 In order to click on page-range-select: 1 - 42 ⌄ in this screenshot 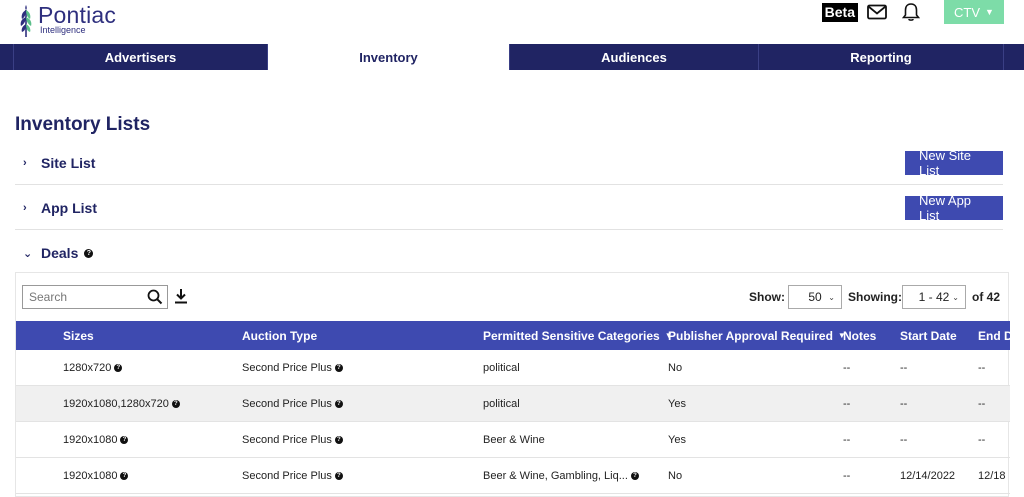, I will do `click(934, 297)`.